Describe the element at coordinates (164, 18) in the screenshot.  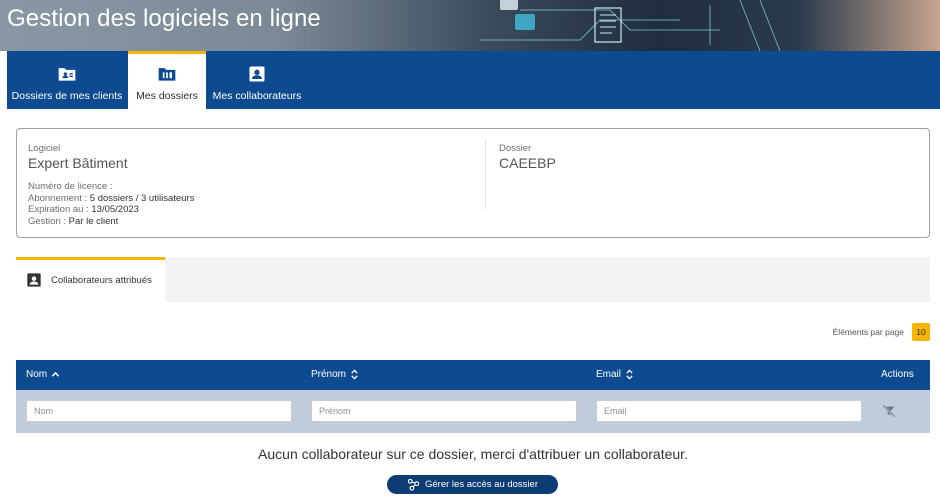
I see `app-title: Gestion des logiciels en ligne` at that location.